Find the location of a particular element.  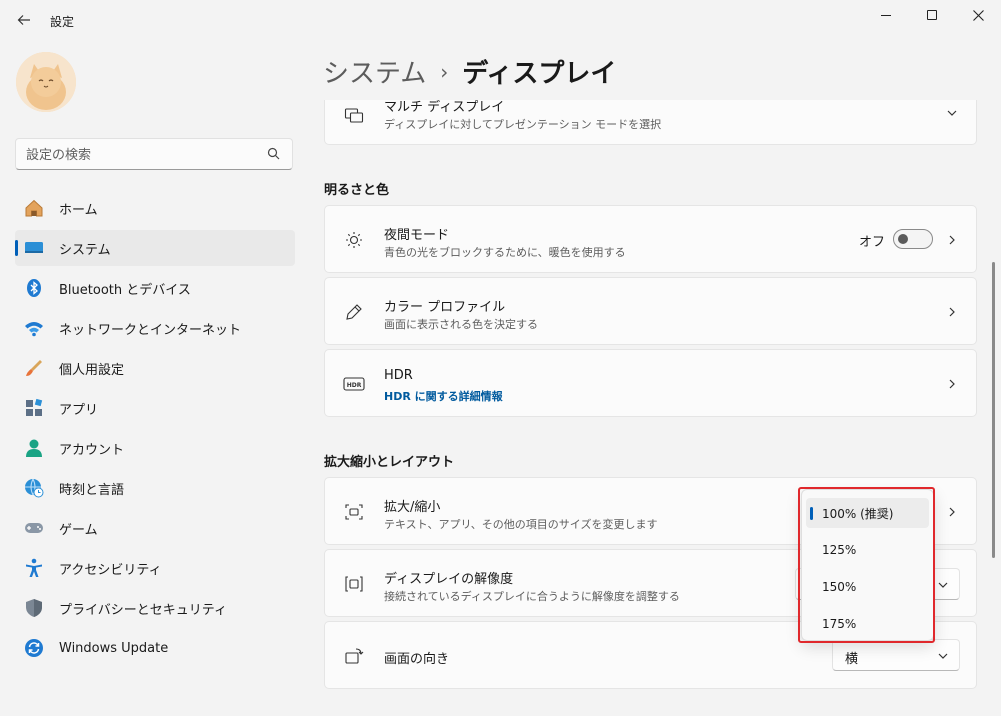

maximize-icon is located at coordinates (932, 15).